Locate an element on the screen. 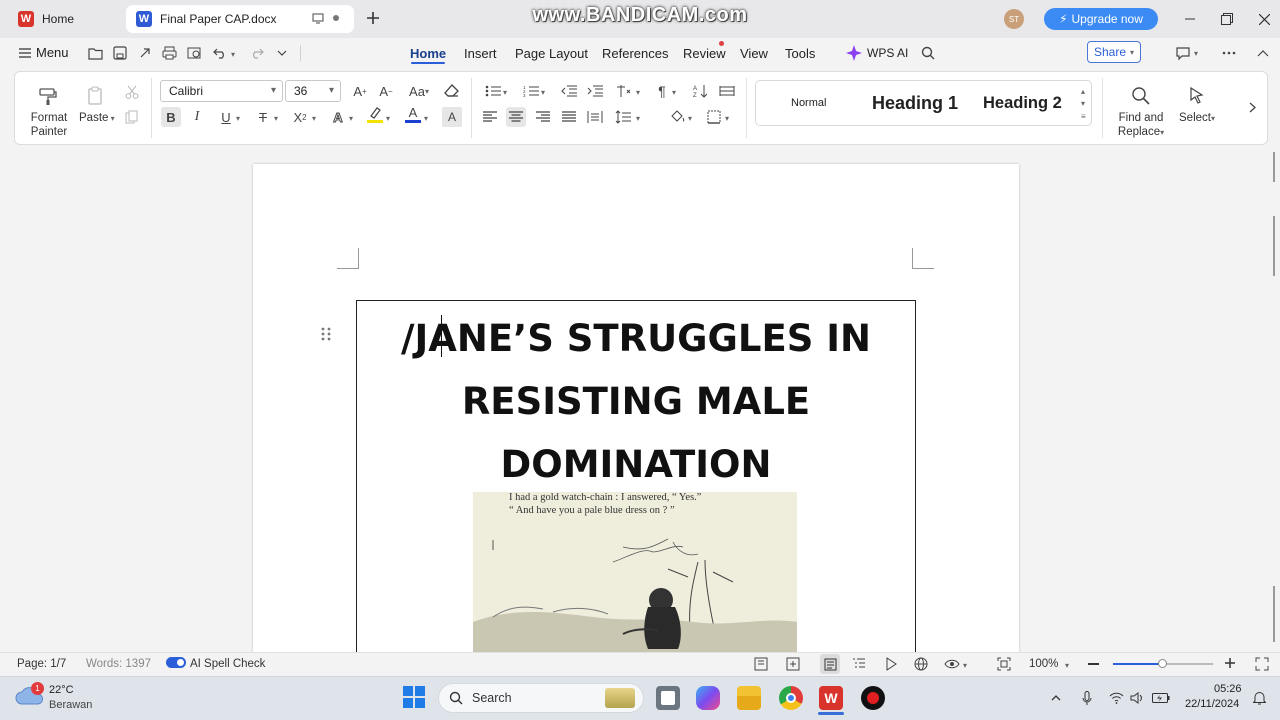  tab-page-layout: Page Layout is located at coordinates (551, 53).